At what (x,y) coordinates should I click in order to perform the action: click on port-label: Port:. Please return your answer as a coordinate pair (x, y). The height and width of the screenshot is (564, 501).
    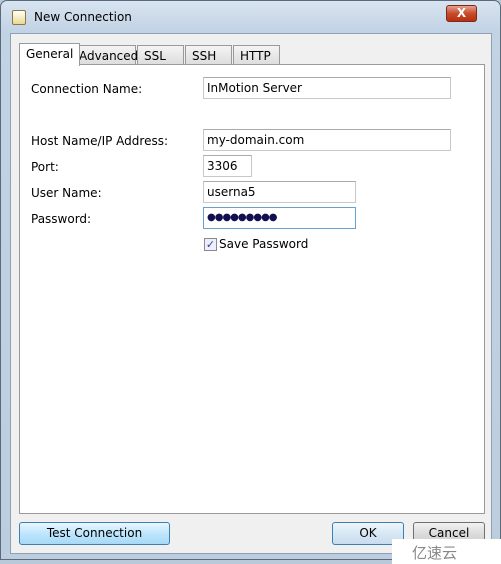
    Looking at the image, I should click on (45, 167).